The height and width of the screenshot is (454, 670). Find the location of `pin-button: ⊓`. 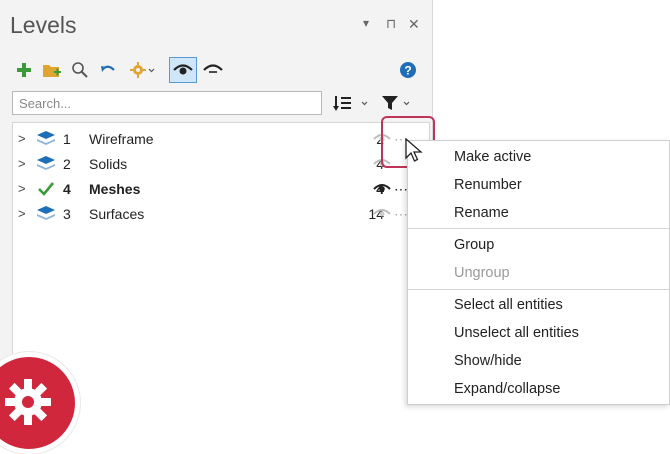

pin-button: ⊓ is located at coordinates (391, 24).